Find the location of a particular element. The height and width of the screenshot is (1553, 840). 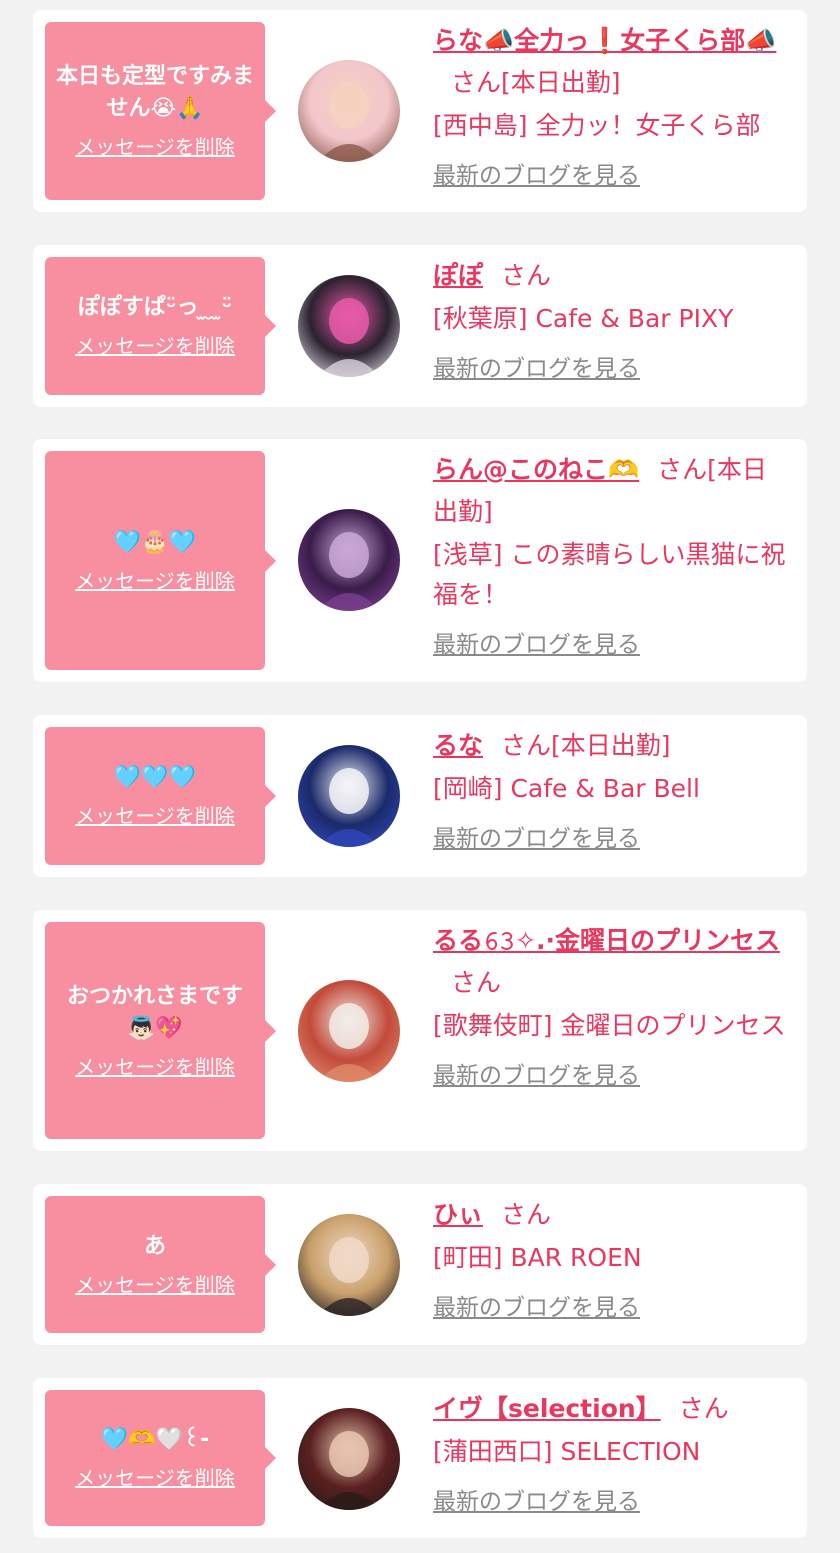

cast-name-link: イヴ【selection】 is located at coordinates (547, 1408).